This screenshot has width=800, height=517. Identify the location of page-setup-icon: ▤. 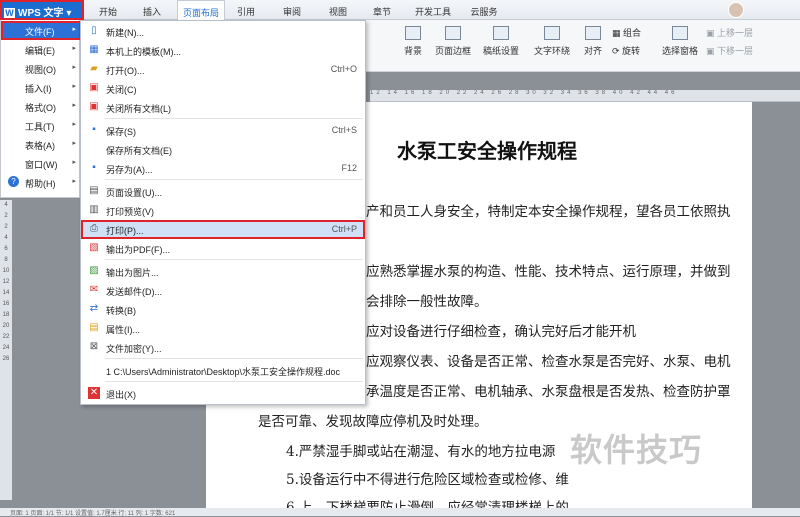
(94, 190).